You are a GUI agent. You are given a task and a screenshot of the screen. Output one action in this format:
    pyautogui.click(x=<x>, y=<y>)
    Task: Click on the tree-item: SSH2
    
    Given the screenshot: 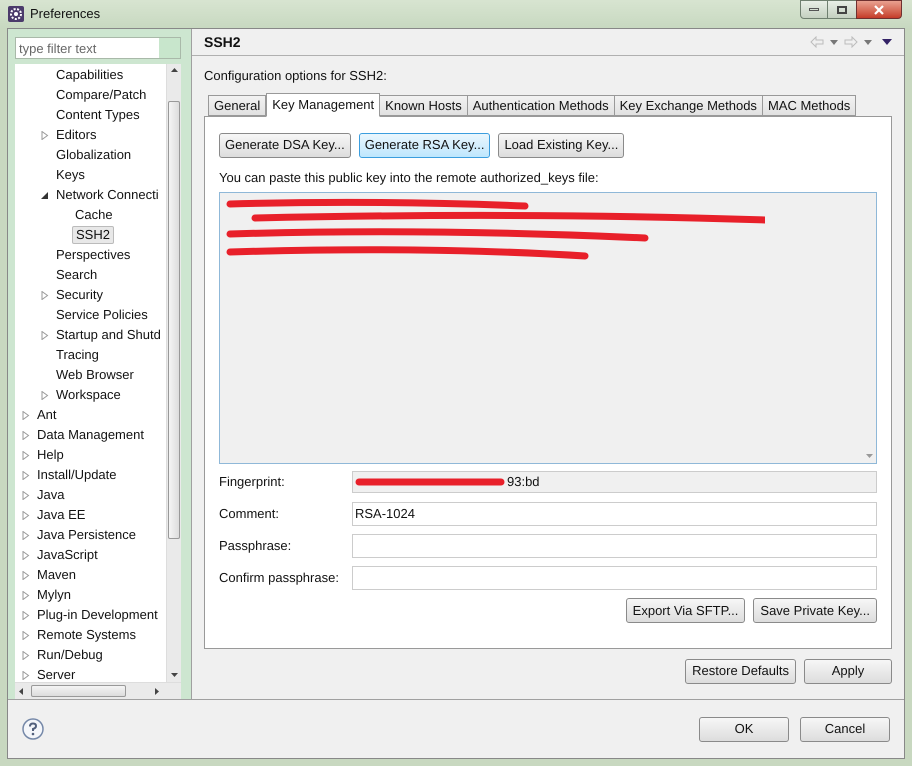 What is the action you would take?
    pyautogui.click(x=93, y=235)
    